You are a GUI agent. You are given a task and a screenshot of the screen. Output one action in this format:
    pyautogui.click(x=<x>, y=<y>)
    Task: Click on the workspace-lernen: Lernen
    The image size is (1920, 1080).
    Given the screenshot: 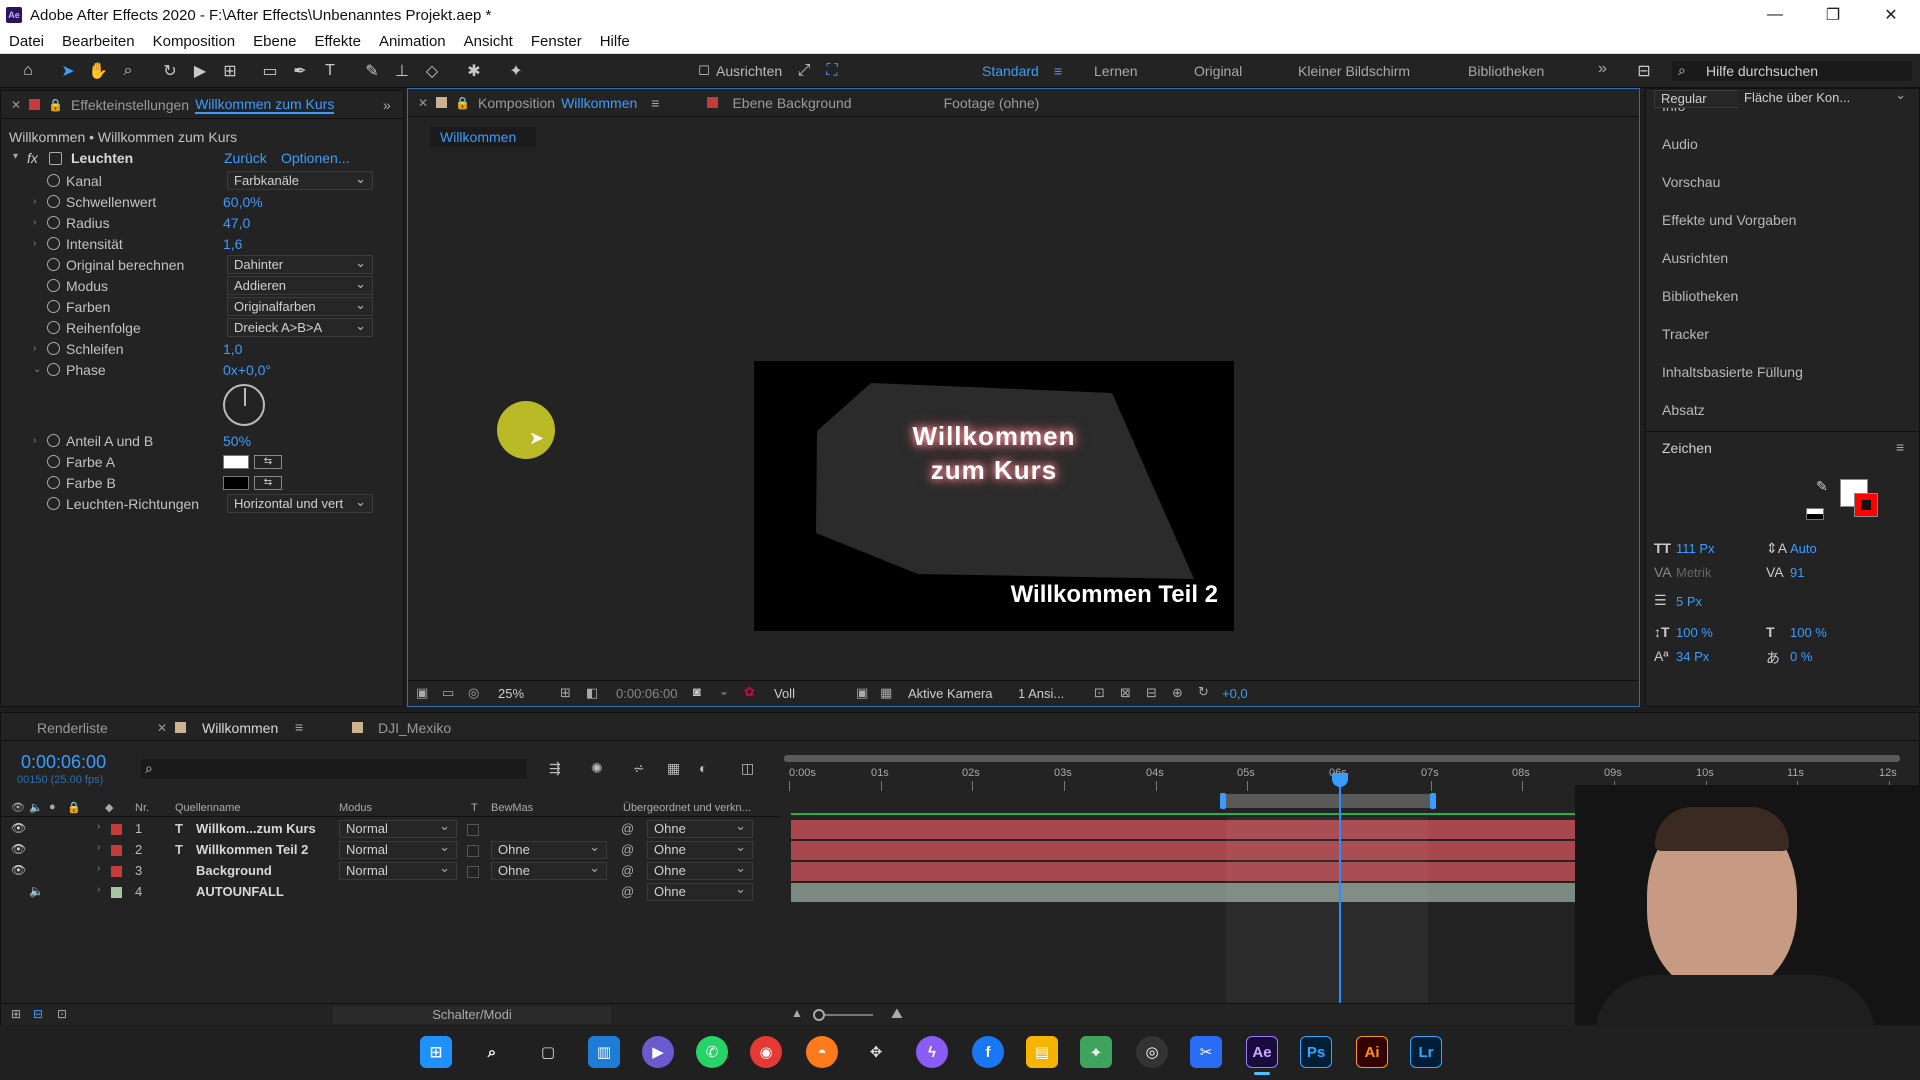 What is the action you would take?
    pyautogui.click(x=1116, y=71)
    